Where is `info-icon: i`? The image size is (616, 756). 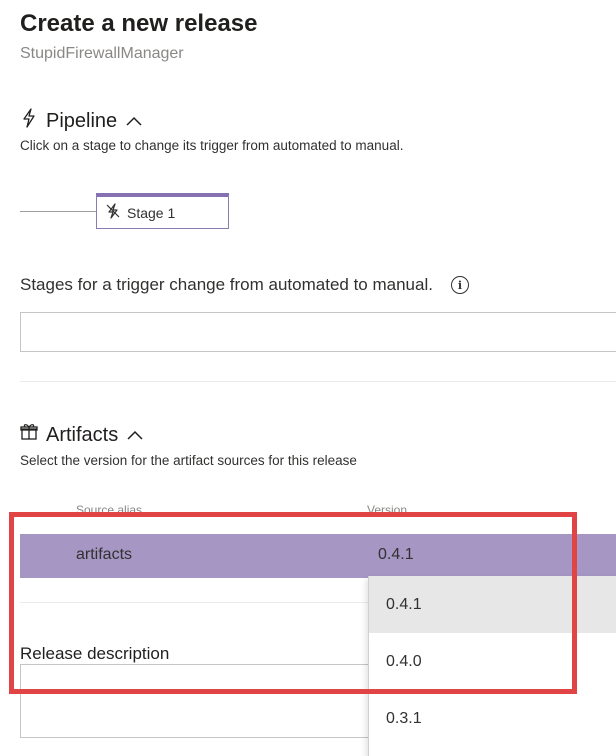 info-icon: i is located at coordinates (459, 285).